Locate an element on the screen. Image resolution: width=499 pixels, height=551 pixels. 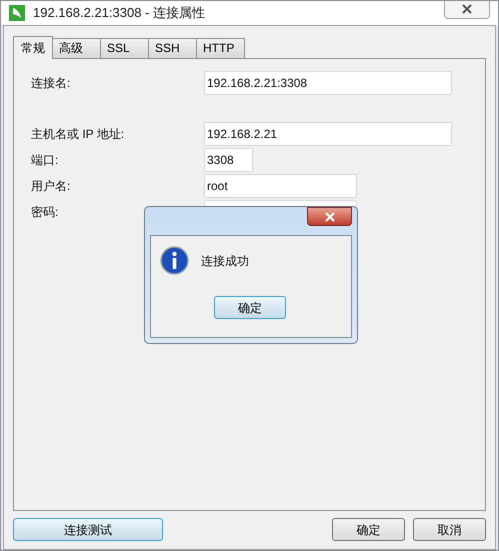
tab: SSL is located at coordinates (125, 48).